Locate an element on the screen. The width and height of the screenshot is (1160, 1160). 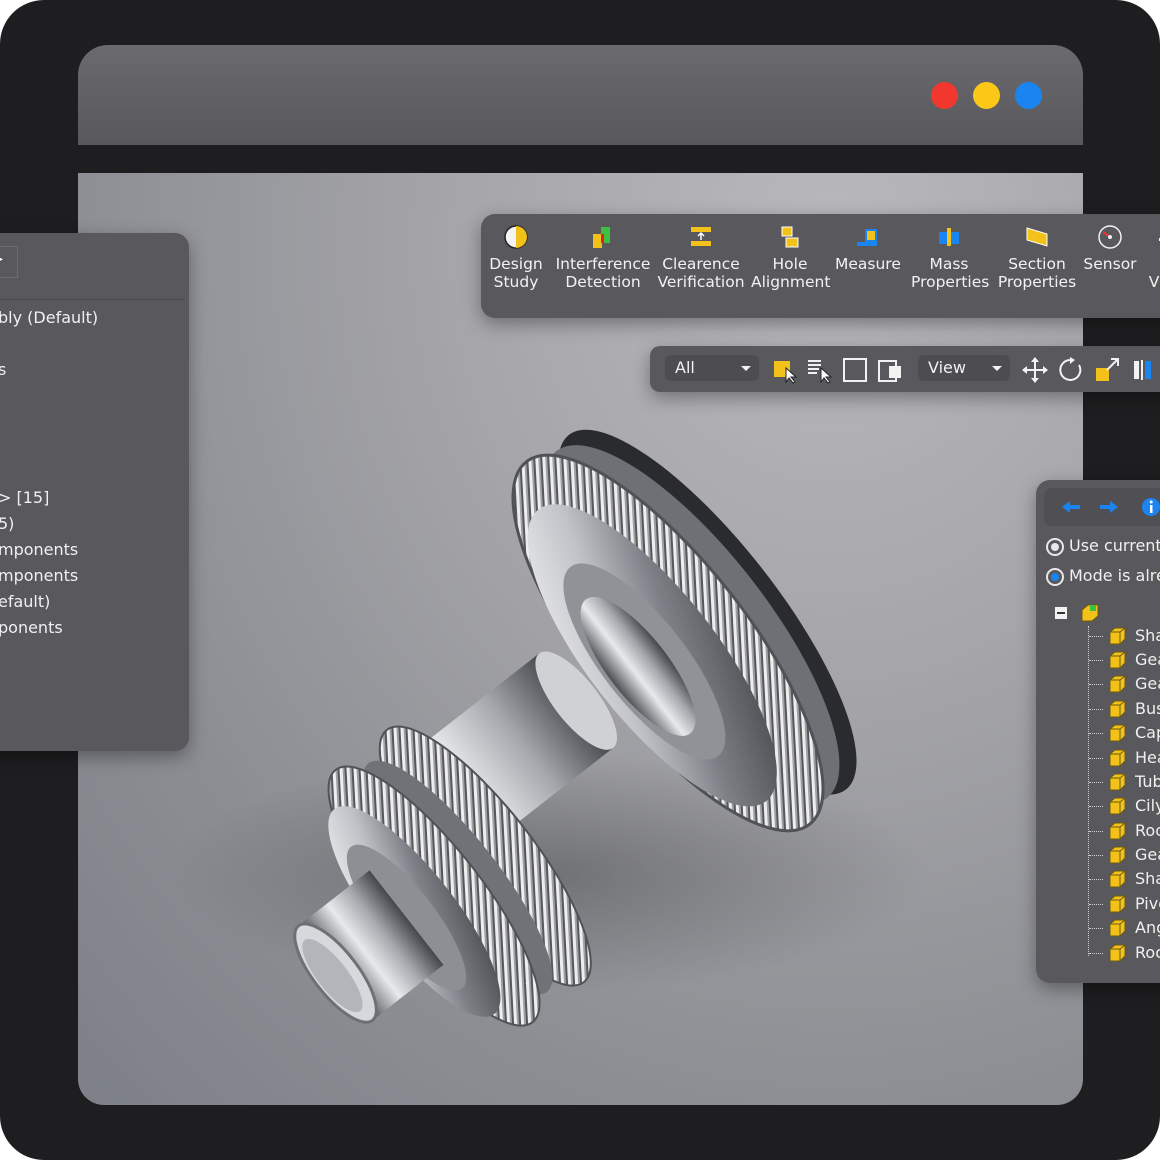
minimize-dot is located at coordinates (986, 95).